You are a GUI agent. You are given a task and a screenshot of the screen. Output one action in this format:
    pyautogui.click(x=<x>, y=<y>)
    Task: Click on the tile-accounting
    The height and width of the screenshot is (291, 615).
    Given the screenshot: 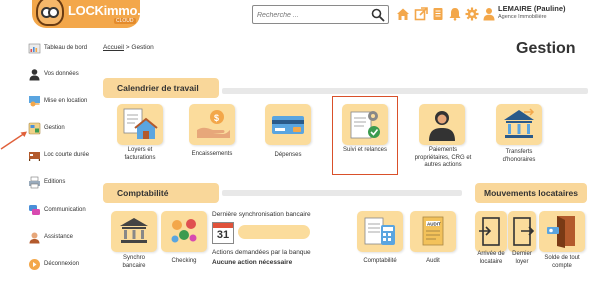 What is the action you would take?
    pyautogui.click(x=380, y=231)
    